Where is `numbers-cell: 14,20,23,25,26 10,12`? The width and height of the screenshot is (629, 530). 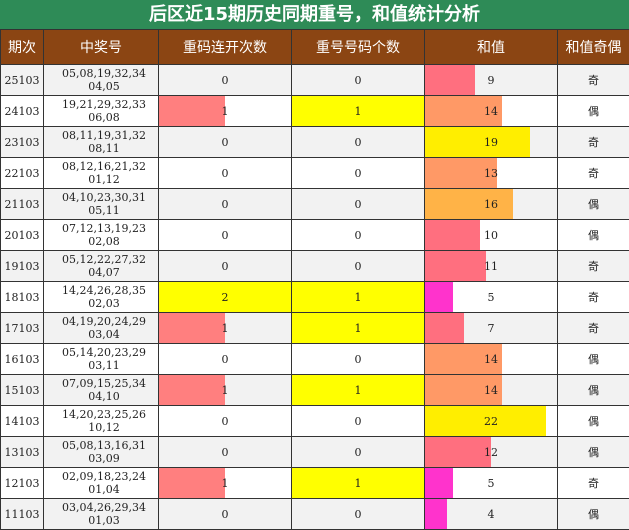 numbers-cell: 14,20,23,25,26 10,12 is located at coordinates (101, 421).